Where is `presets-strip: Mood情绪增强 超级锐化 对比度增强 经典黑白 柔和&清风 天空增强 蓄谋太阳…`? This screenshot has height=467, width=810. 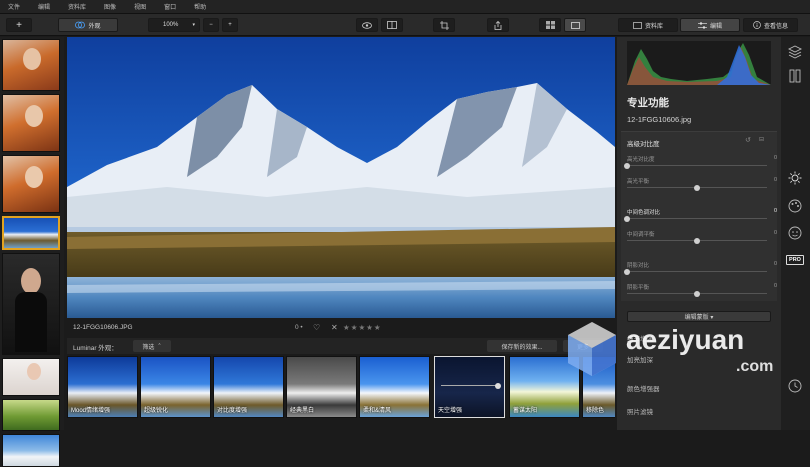 presets-strip: Mood情绪增强 超级锐化 对比度增强 经典黑白 柔和&清风 天空增强 蓄谋太阳… is located at coordinates (341, 392).